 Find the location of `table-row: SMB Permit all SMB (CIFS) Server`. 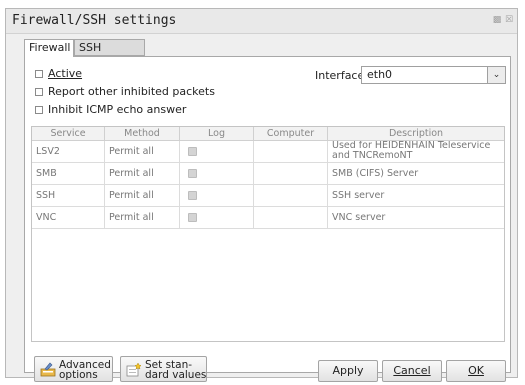

table-row: SMB Permit all SMB (CIFS) Server is located at coordinates (268, 174).